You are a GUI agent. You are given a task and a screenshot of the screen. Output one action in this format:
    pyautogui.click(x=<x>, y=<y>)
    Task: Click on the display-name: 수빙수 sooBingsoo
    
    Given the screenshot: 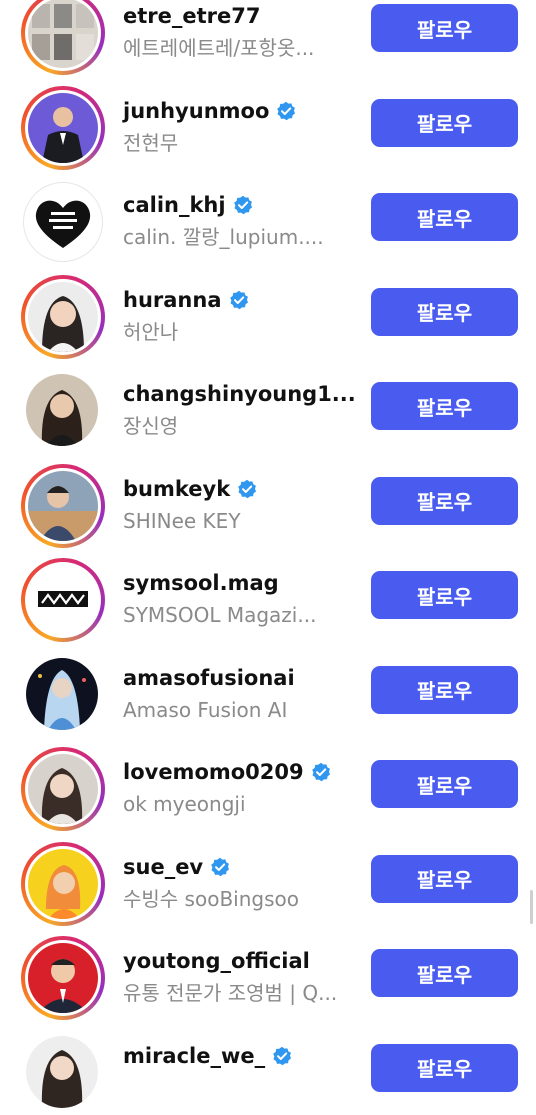 What is the action you would take?
    pyautogui.click(x=238, y=899)
    